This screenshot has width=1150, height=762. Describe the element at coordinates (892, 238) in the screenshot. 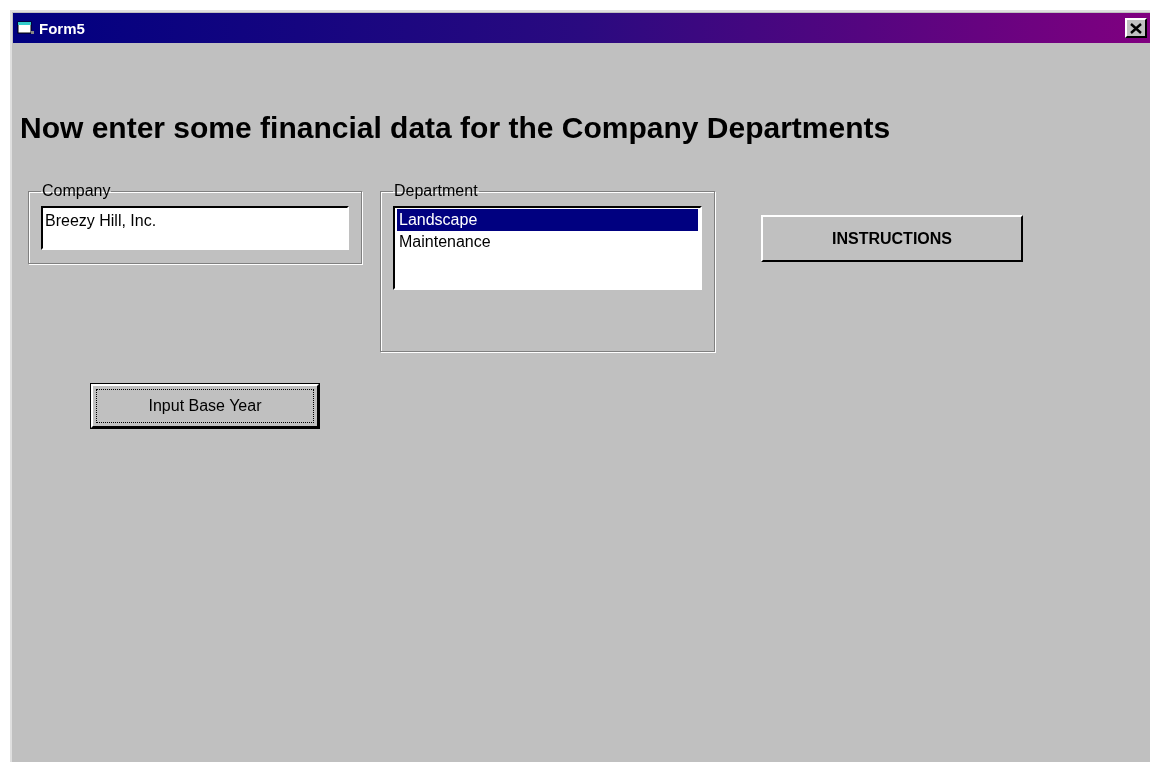

I see `instructions-button: INSTRUCTIONS` at that location.